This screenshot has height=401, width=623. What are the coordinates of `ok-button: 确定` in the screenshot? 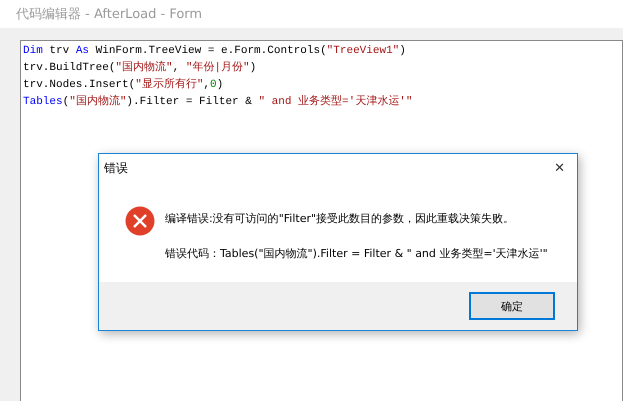 It's located at (512, 306).